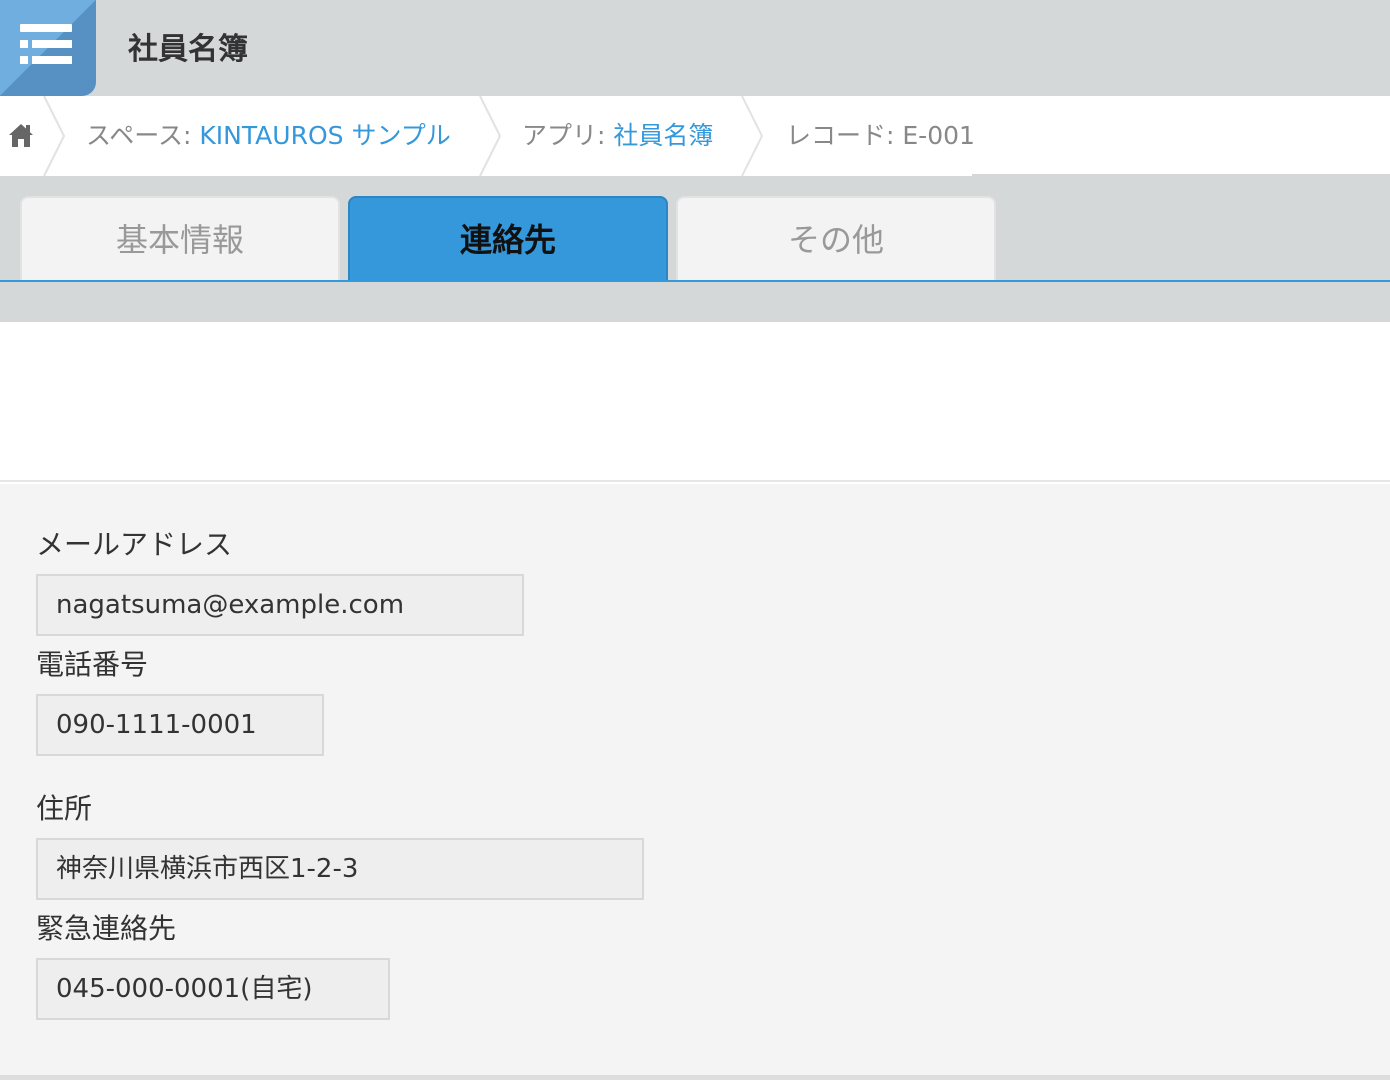 The width and height of the screenshot is (1390, 1080). I want to click on content-spacer, so click(695, 402).